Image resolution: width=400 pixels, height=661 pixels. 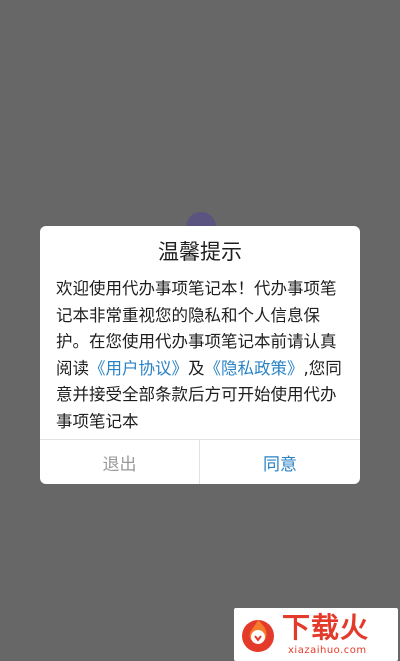 What do you see at coordinates (200, 252) in the screenshot?
I see `dialog-title: 温馨提示` at bounding box center [200, 252].